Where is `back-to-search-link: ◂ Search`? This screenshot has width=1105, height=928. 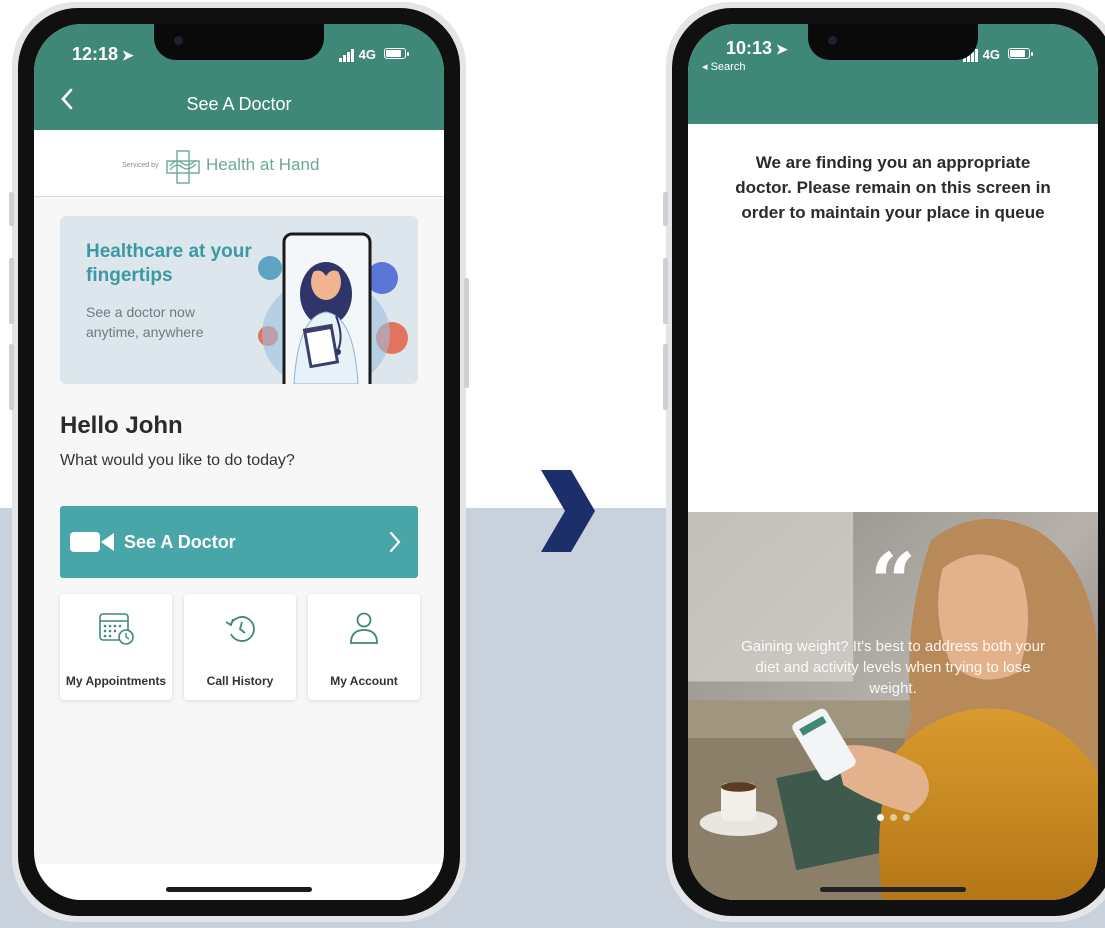
back-to-search-link: ◂ Search is located at coordinates (723, 66).